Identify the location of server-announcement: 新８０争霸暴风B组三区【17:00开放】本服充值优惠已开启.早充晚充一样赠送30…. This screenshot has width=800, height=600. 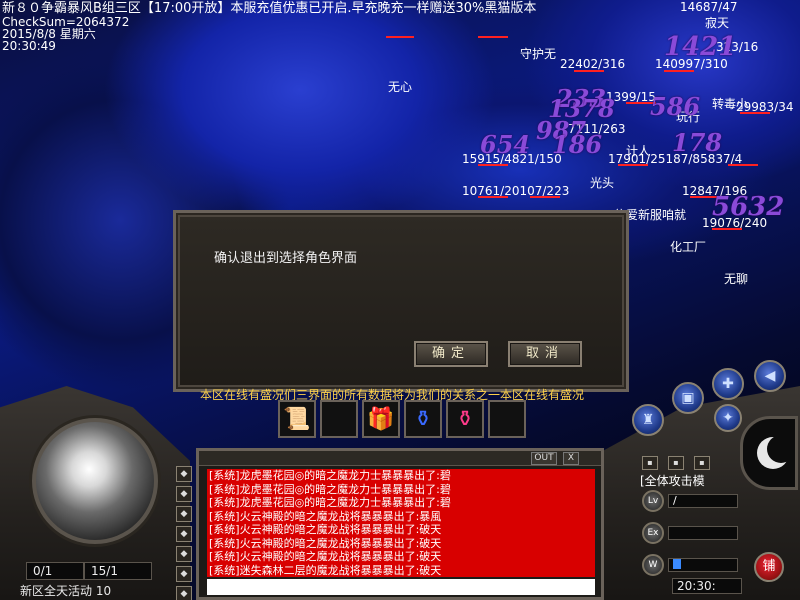
(269, 8).